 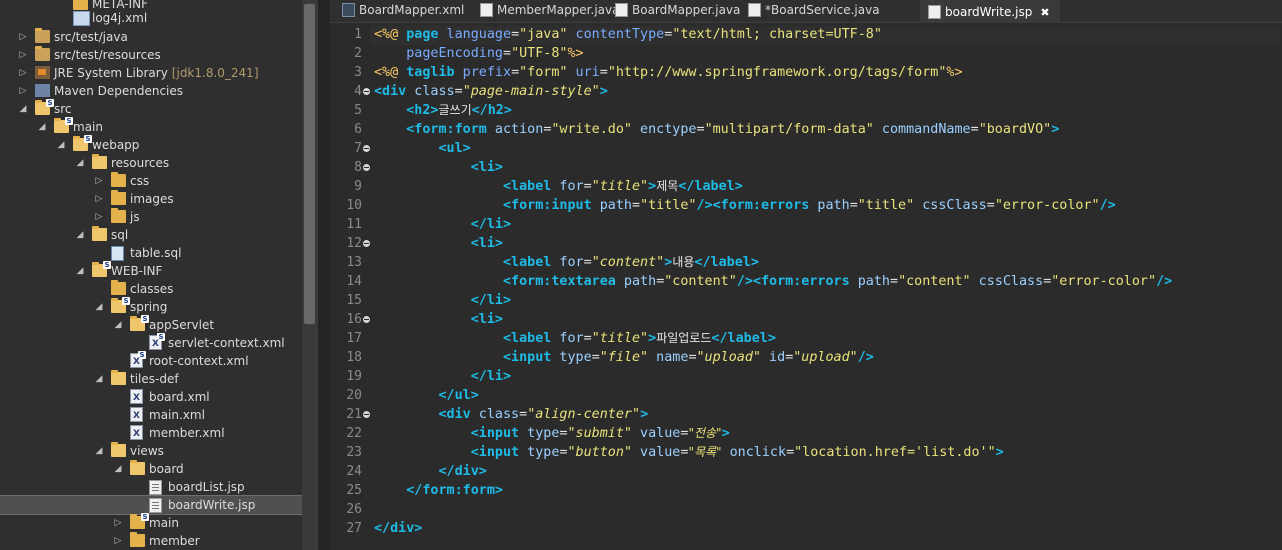 I want to click on tree-item: log4j.xml, so click(x=151, y=18).